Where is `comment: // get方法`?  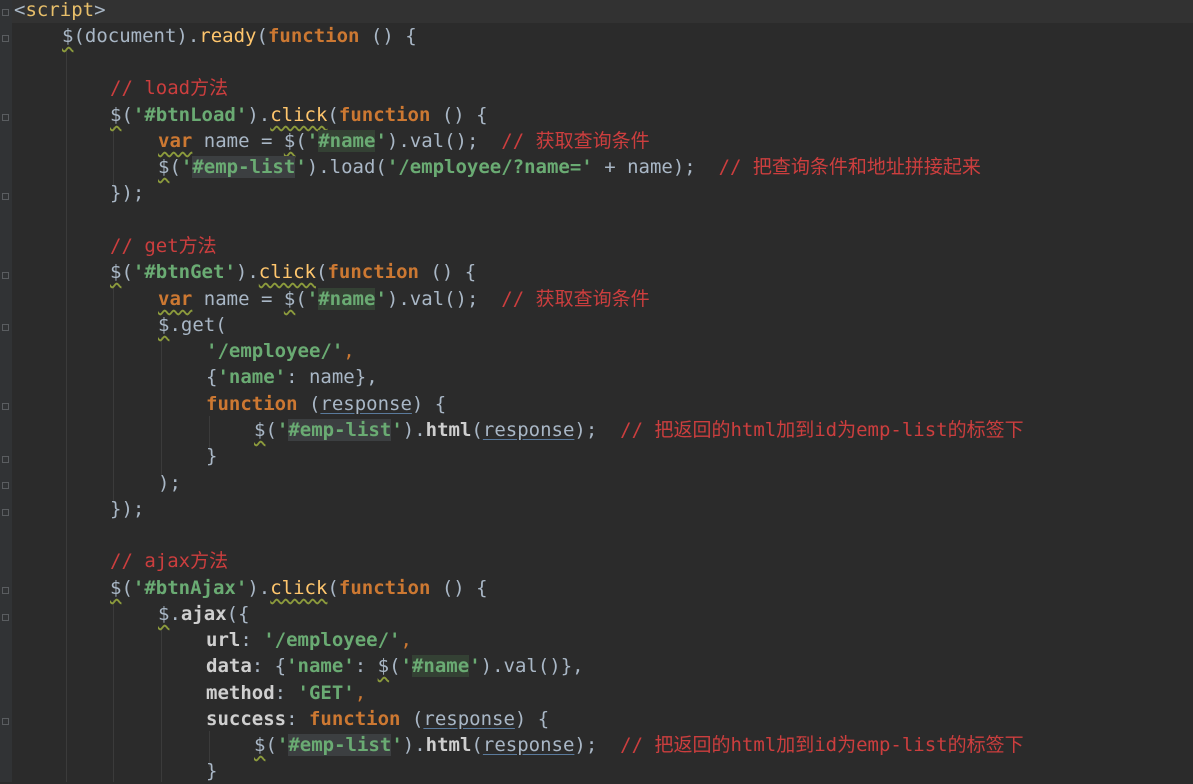
comment: // get方法 is located at coordinates (163, 246).